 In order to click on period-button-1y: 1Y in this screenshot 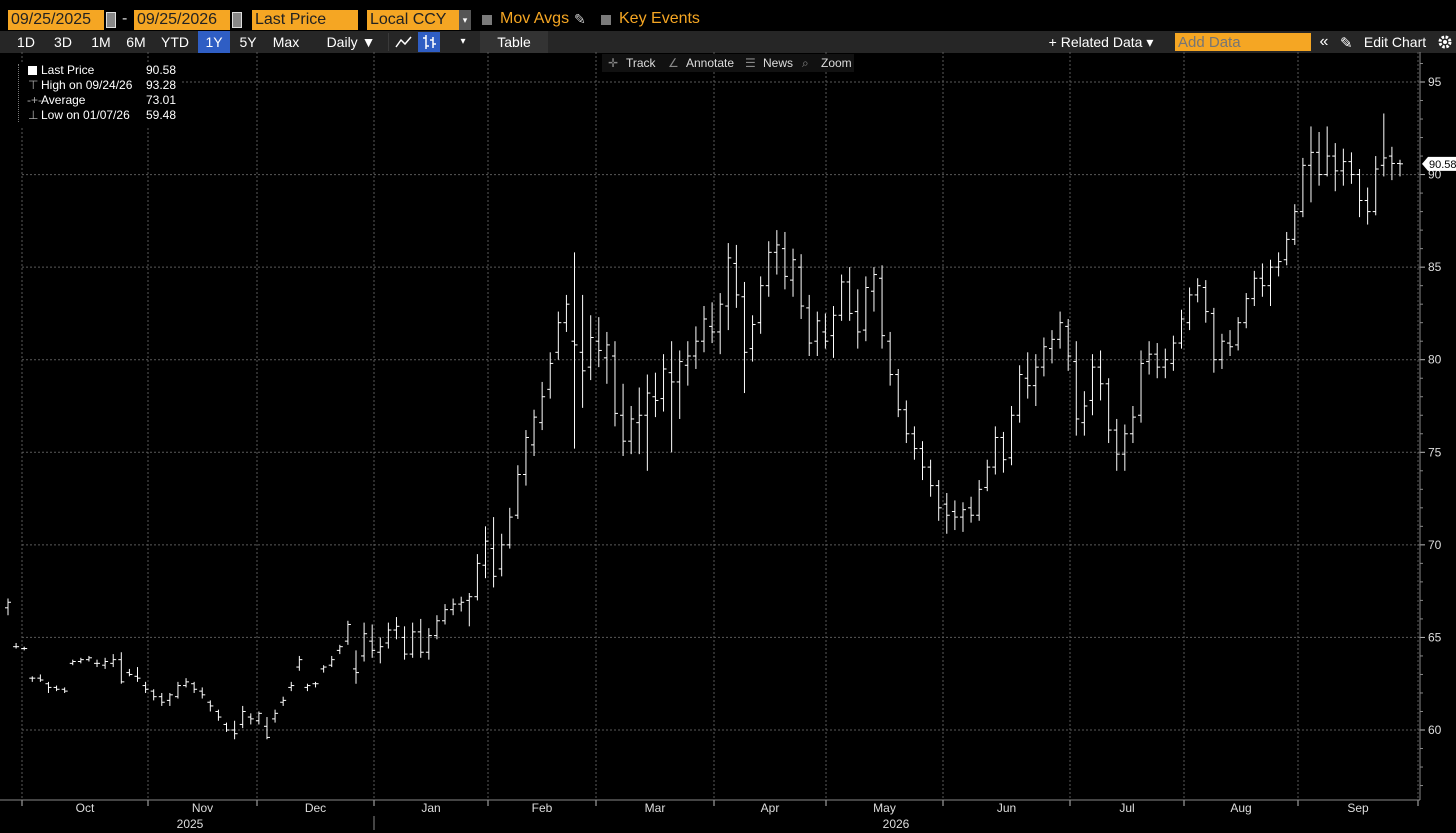, I will do `click(214, 42)`.